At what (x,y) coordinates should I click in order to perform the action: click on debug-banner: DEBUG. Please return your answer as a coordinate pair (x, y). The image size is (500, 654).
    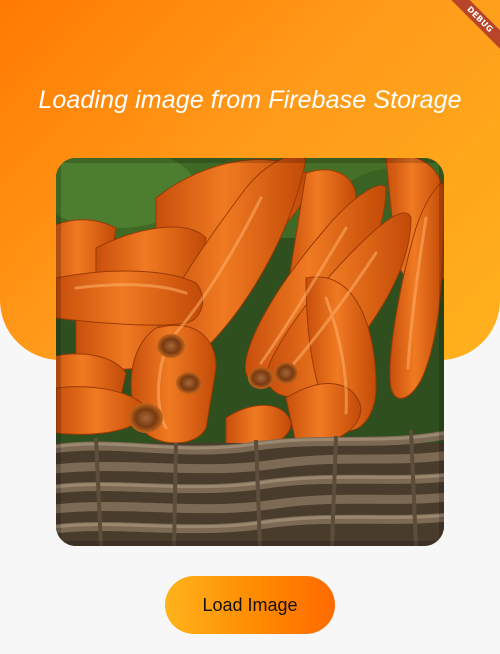
    Looking at the image, I should click on (465, 35).